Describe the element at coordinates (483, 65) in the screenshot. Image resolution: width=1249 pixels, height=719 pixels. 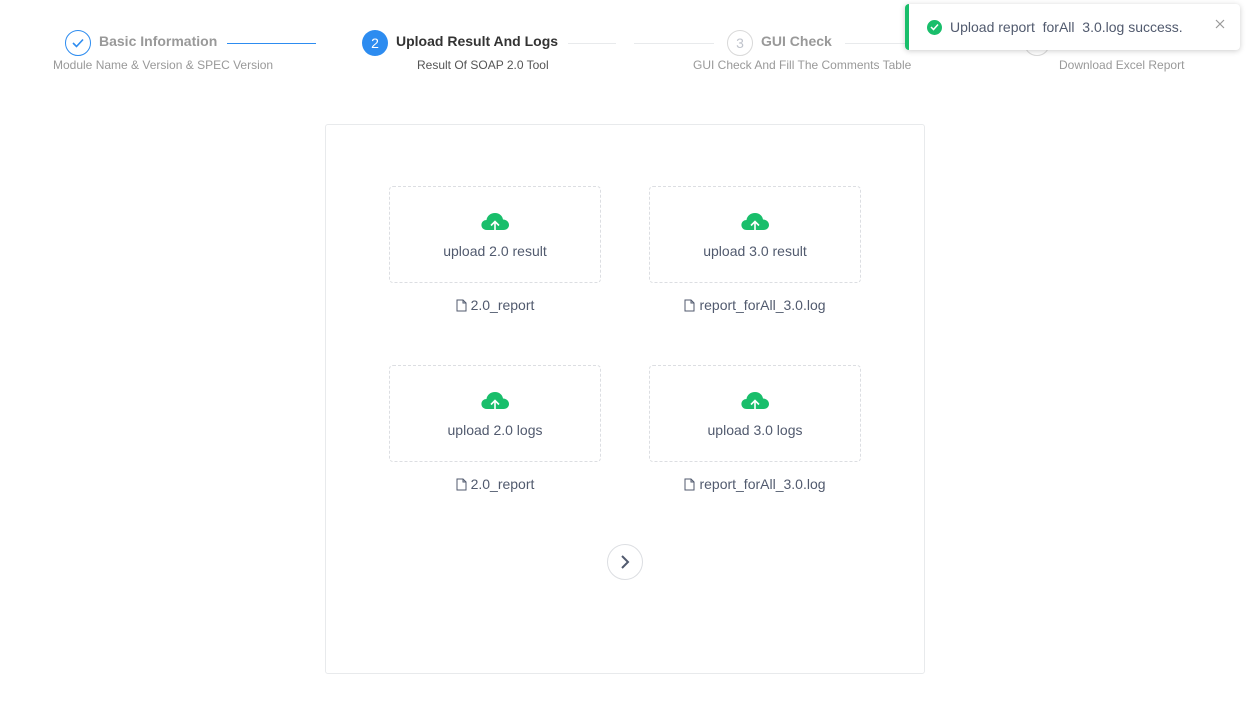
I see `step-2-description: Result Of SOAP 2.0 Tool` at that location.